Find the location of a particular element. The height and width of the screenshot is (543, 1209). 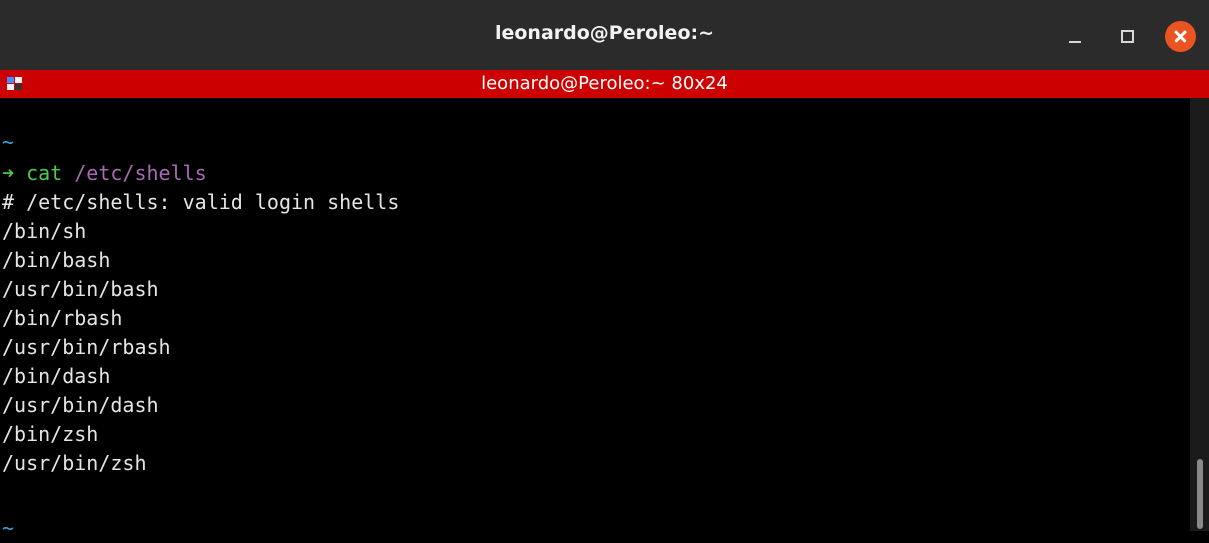

terminal-subtitle: leonardo@Peroleo:~ 80x24 is located at coordinates (604, 83).